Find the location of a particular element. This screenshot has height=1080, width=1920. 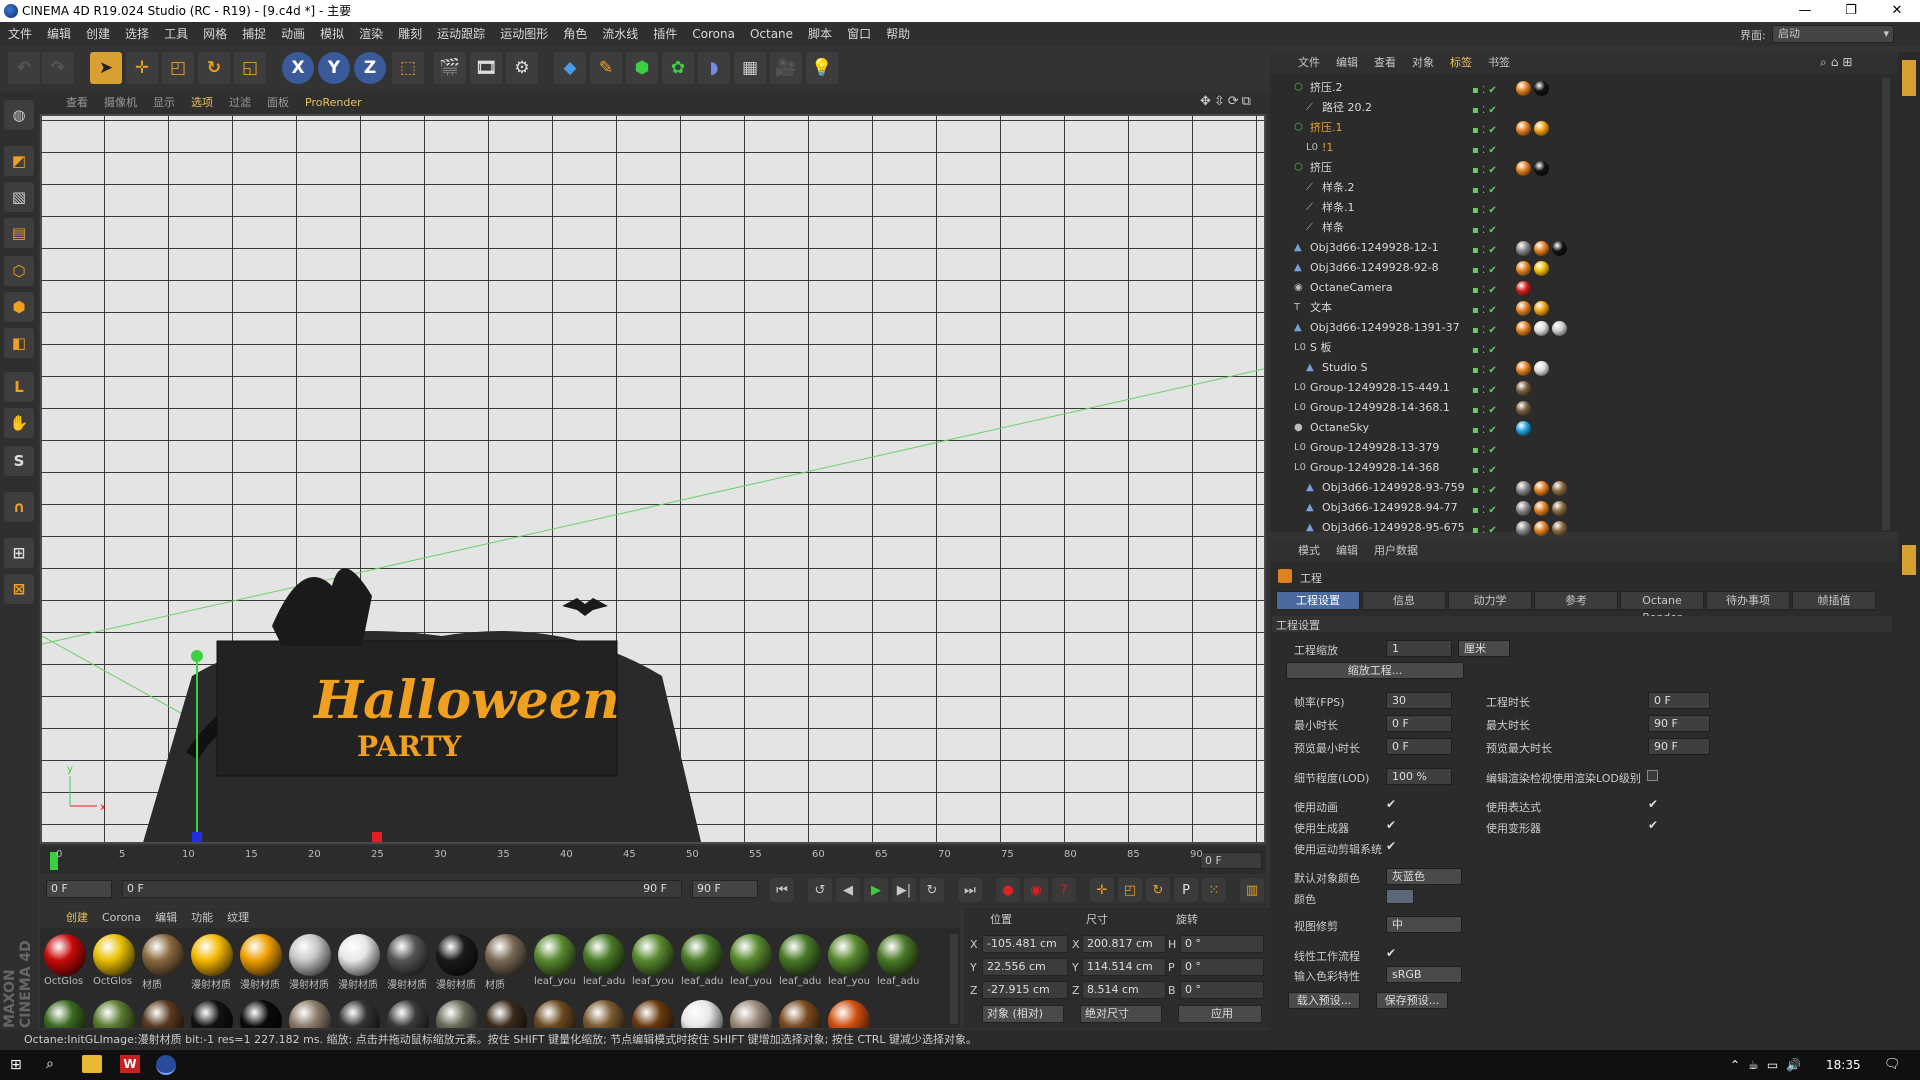

material-scrollbar is located at coordinates (954, 979).